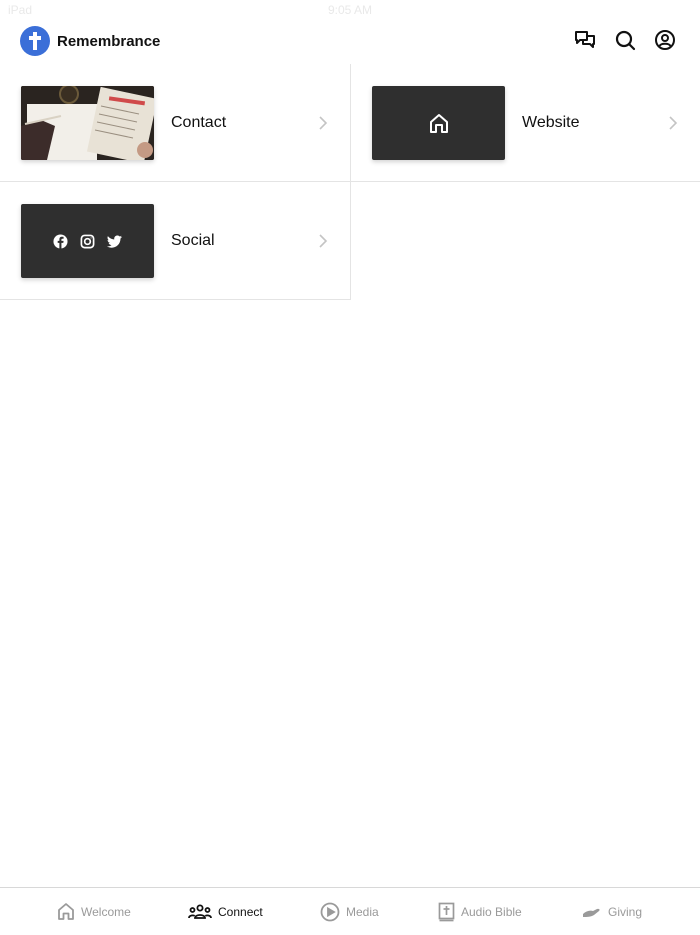 This screenshot has width=700, height=935. Describe the element at coordinates (114, 241) in the screenshot. I see `twitter-icon` at that location.